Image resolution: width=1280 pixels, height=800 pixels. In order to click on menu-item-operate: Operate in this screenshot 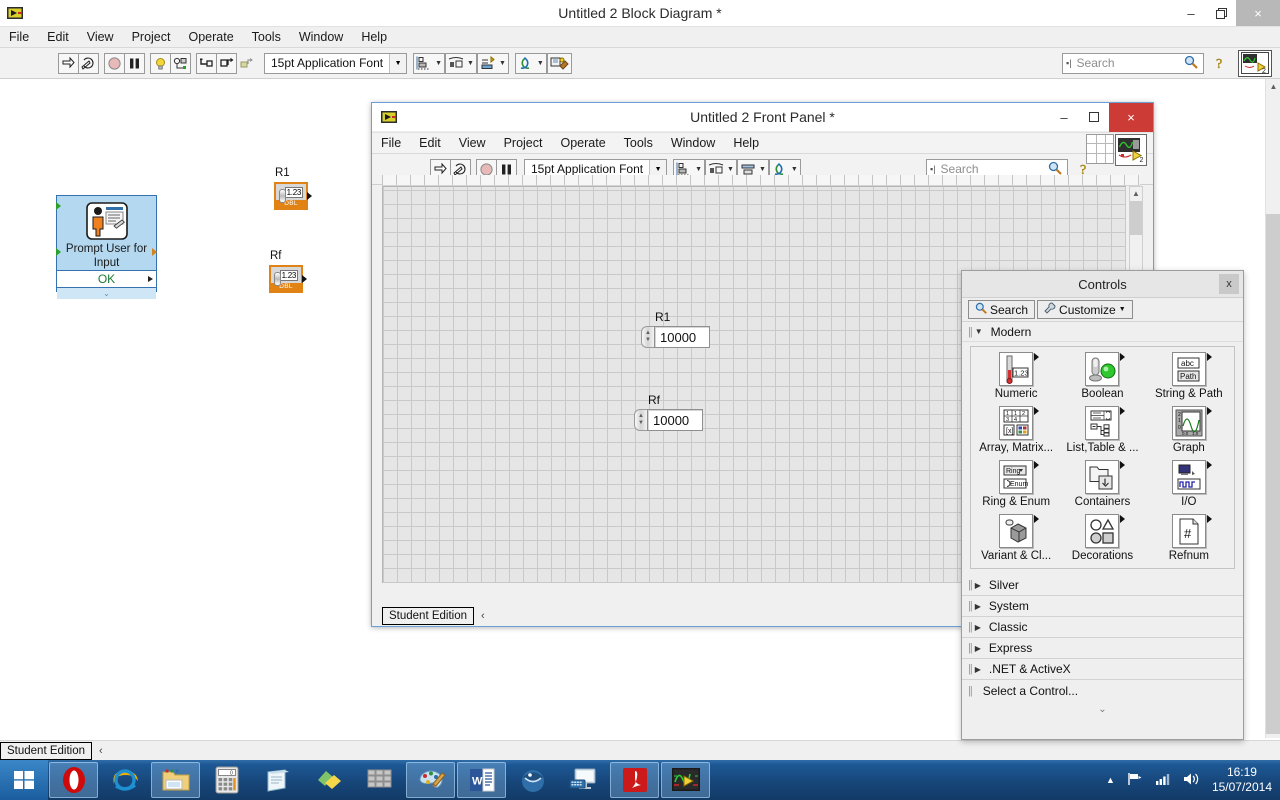, I will do `click(582, 143)`.